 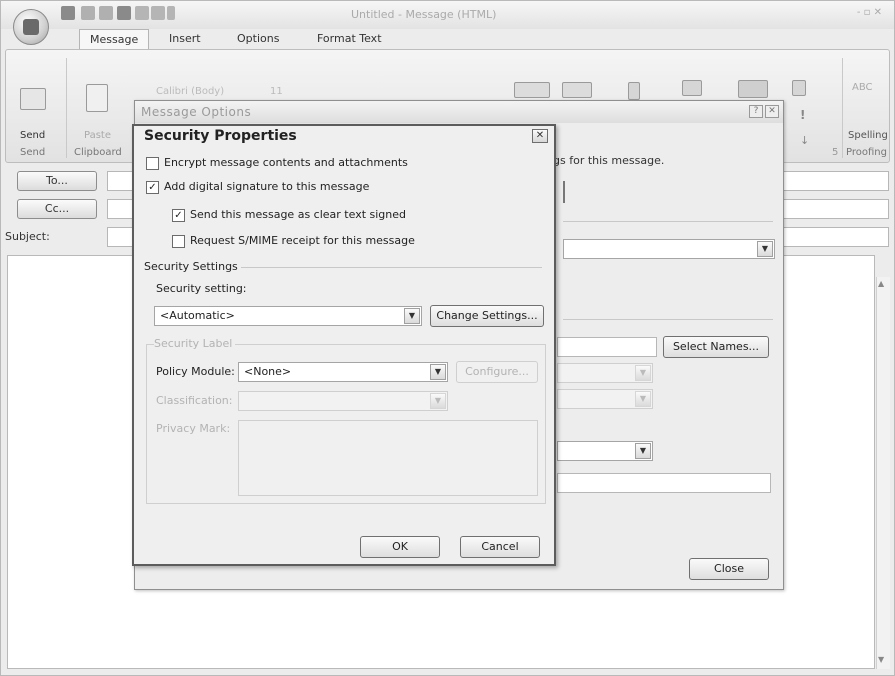 What do you see at coordinates (27, 236) in the screenshot?
I see `subject-label: Subject:` at bounding box center [27, 236].